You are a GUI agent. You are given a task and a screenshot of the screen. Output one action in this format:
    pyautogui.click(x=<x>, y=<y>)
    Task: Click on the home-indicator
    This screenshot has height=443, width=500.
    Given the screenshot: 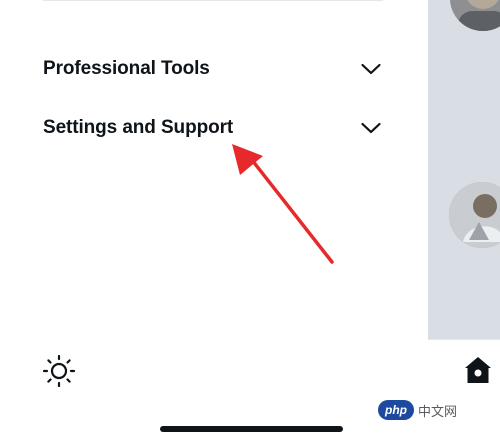 What is the action you would take?
    pyautogui.click(x=251, y=429)
    